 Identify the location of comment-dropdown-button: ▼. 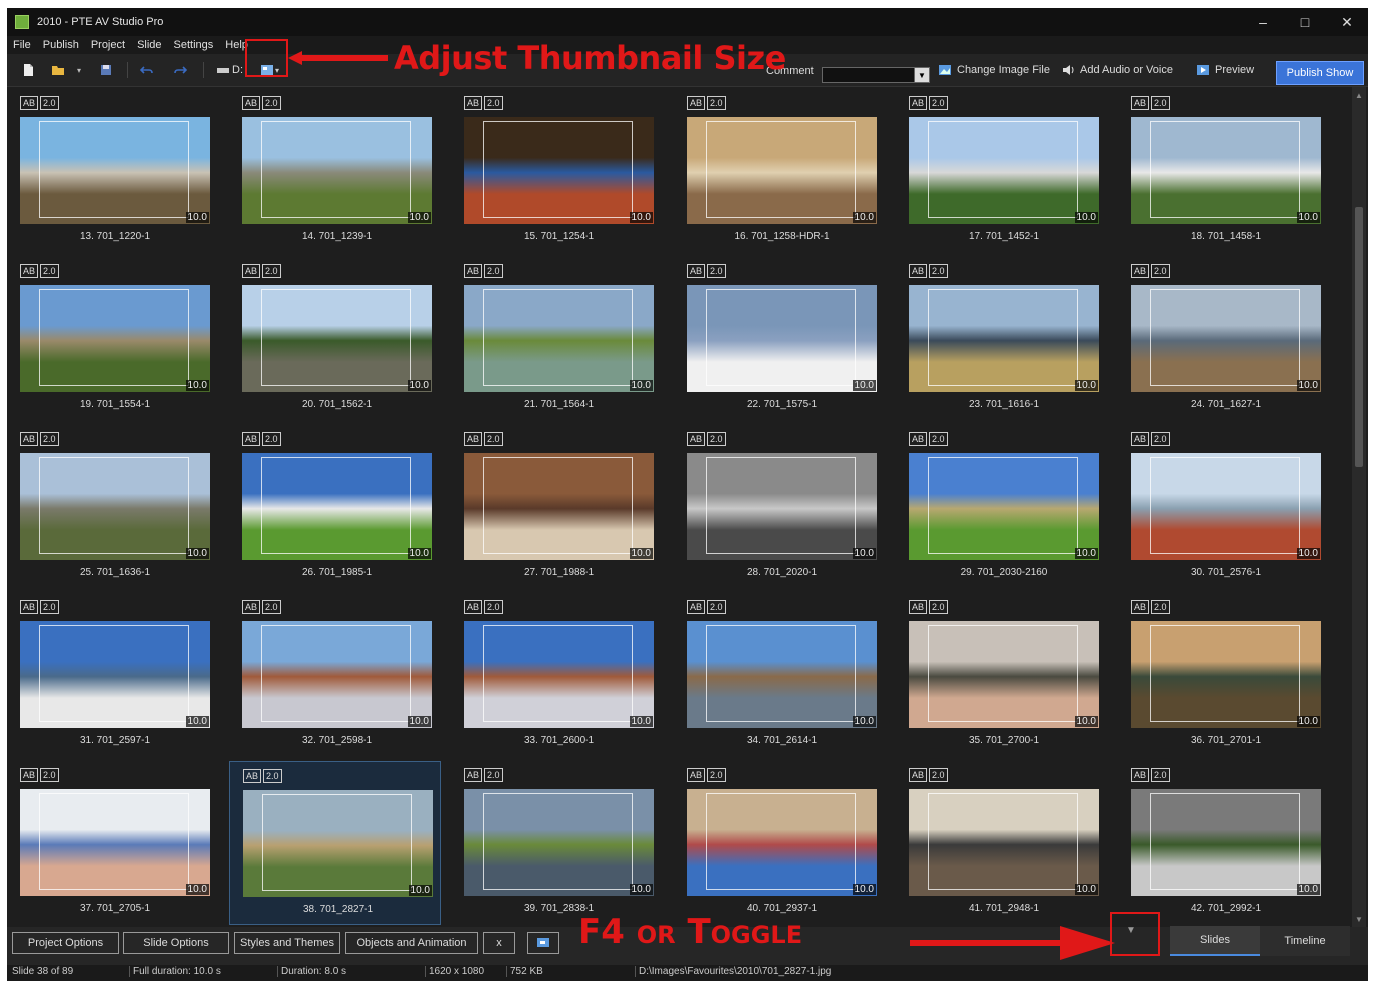
(921, 75).